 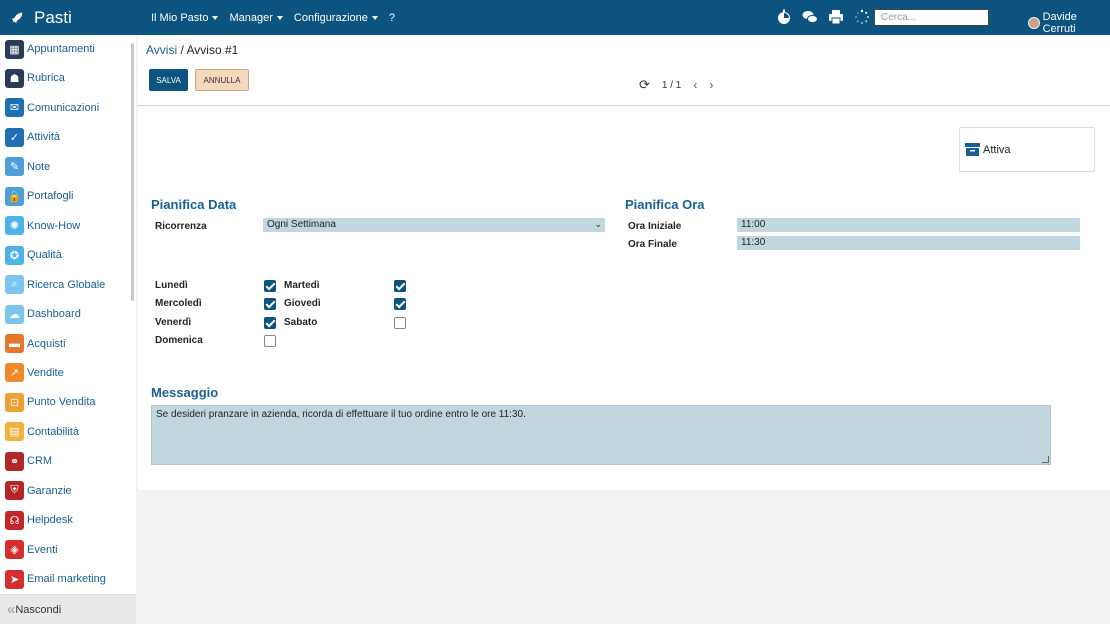 I want to click on search-icon: ⌕, so click(x=14, y=285).